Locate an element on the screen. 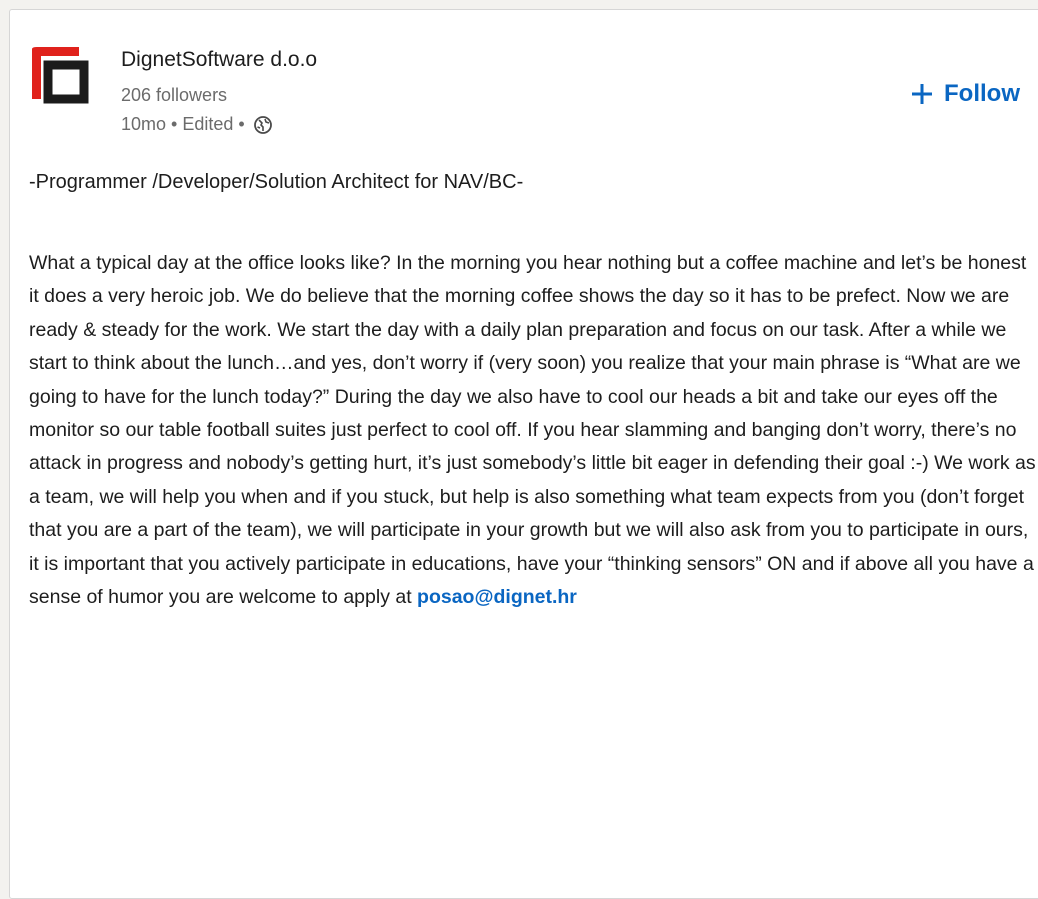  company-logo is located at coordinates (61, 73).